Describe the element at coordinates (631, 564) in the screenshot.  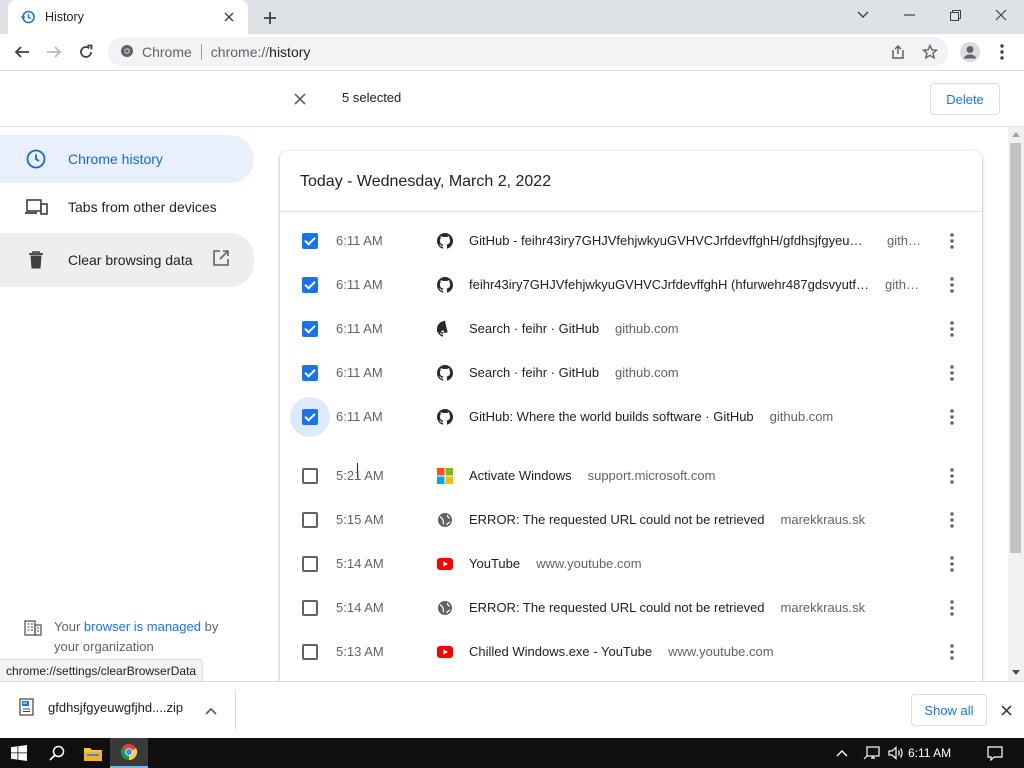
I see `history-row: 5:14 AM YouTube www.youtube.com` at that location.